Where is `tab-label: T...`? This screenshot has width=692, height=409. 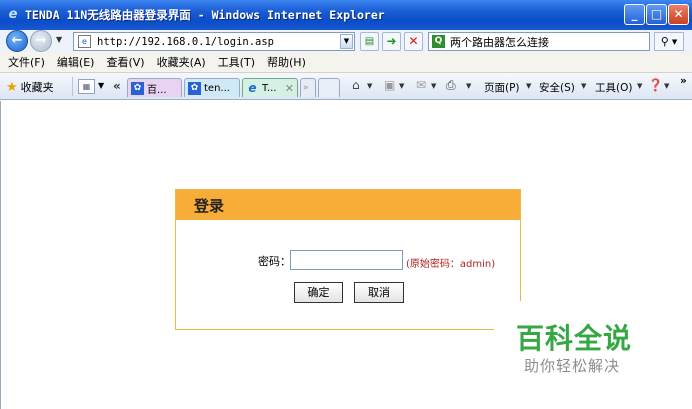
tab-label: T... is located at coordinates (269, 88).